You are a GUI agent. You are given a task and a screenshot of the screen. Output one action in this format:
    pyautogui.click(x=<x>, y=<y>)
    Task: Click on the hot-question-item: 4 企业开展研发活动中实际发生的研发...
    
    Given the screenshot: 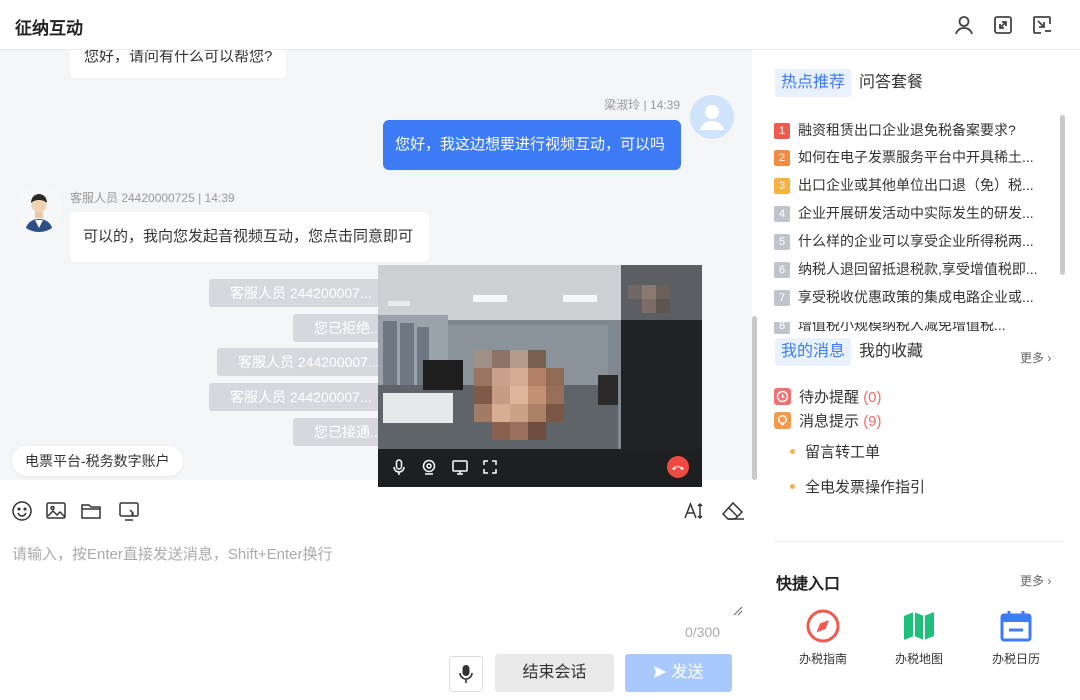 What is the action you would take?
    pyautogui.click(x=915, y=216)
    